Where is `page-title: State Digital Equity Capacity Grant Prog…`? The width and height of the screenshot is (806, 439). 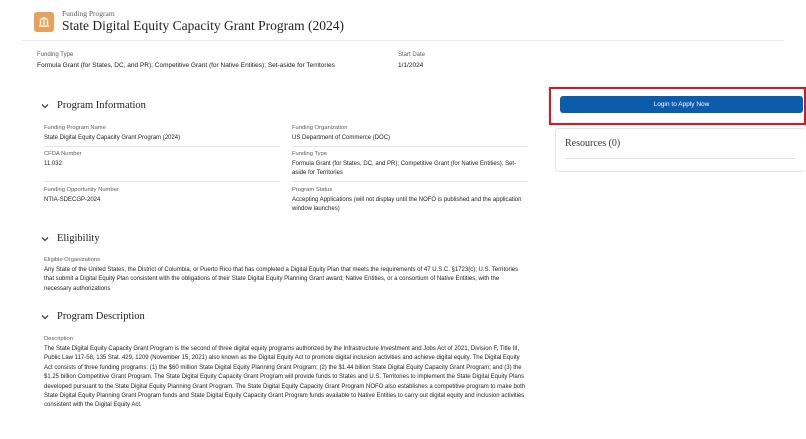
page-title: State Digital Equity Capacity Grant Prog… is located at coordinates (203, 25).